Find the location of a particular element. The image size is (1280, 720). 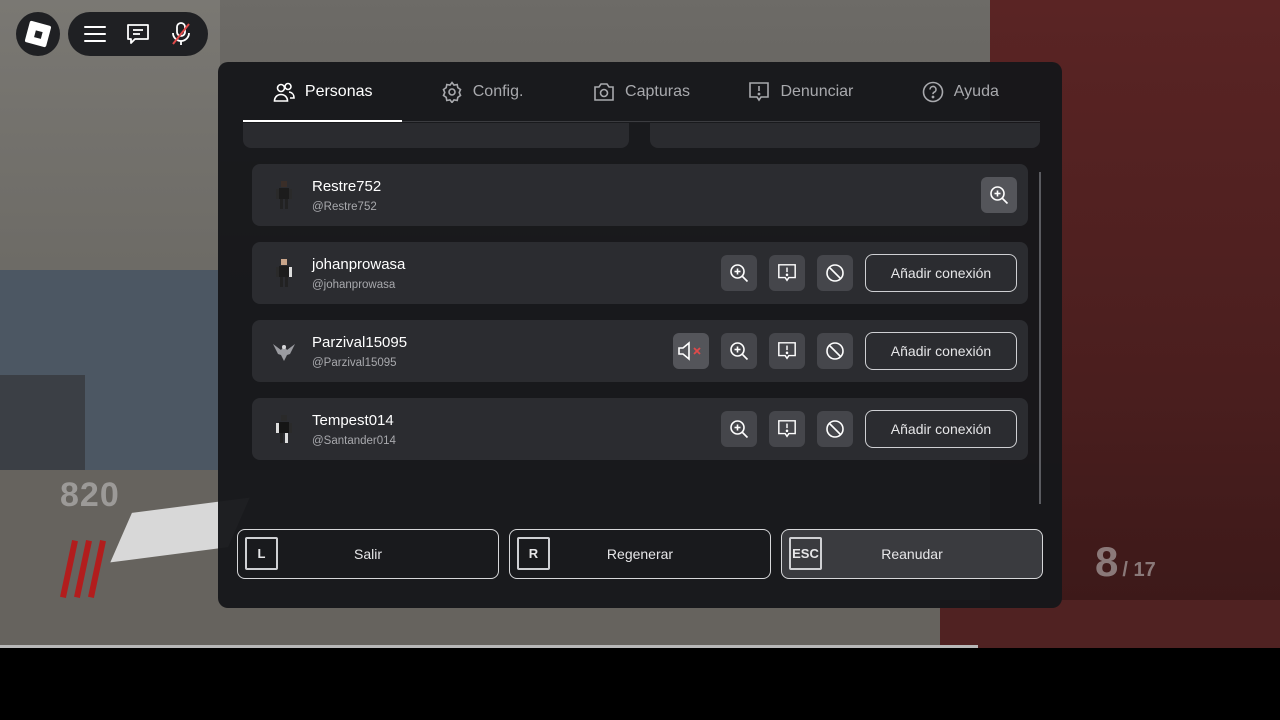

background-dark-block is located at coordinates (42, 422).